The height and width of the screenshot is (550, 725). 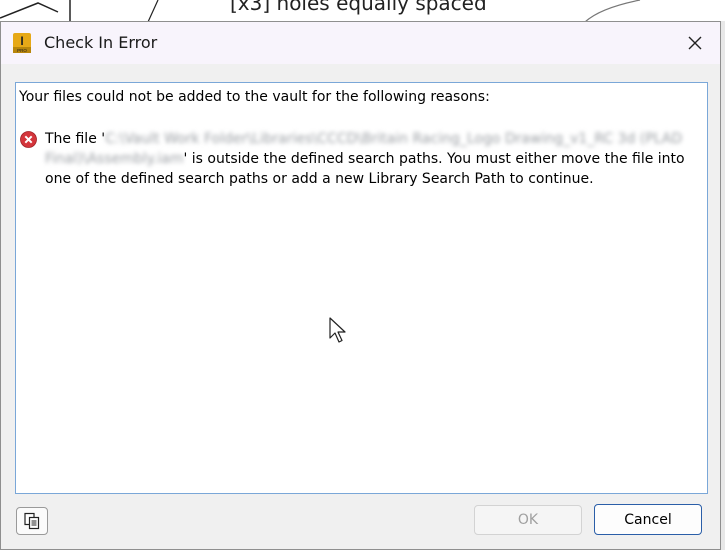 I want to click on svg-text: PRO, so click(x=22, y=50).